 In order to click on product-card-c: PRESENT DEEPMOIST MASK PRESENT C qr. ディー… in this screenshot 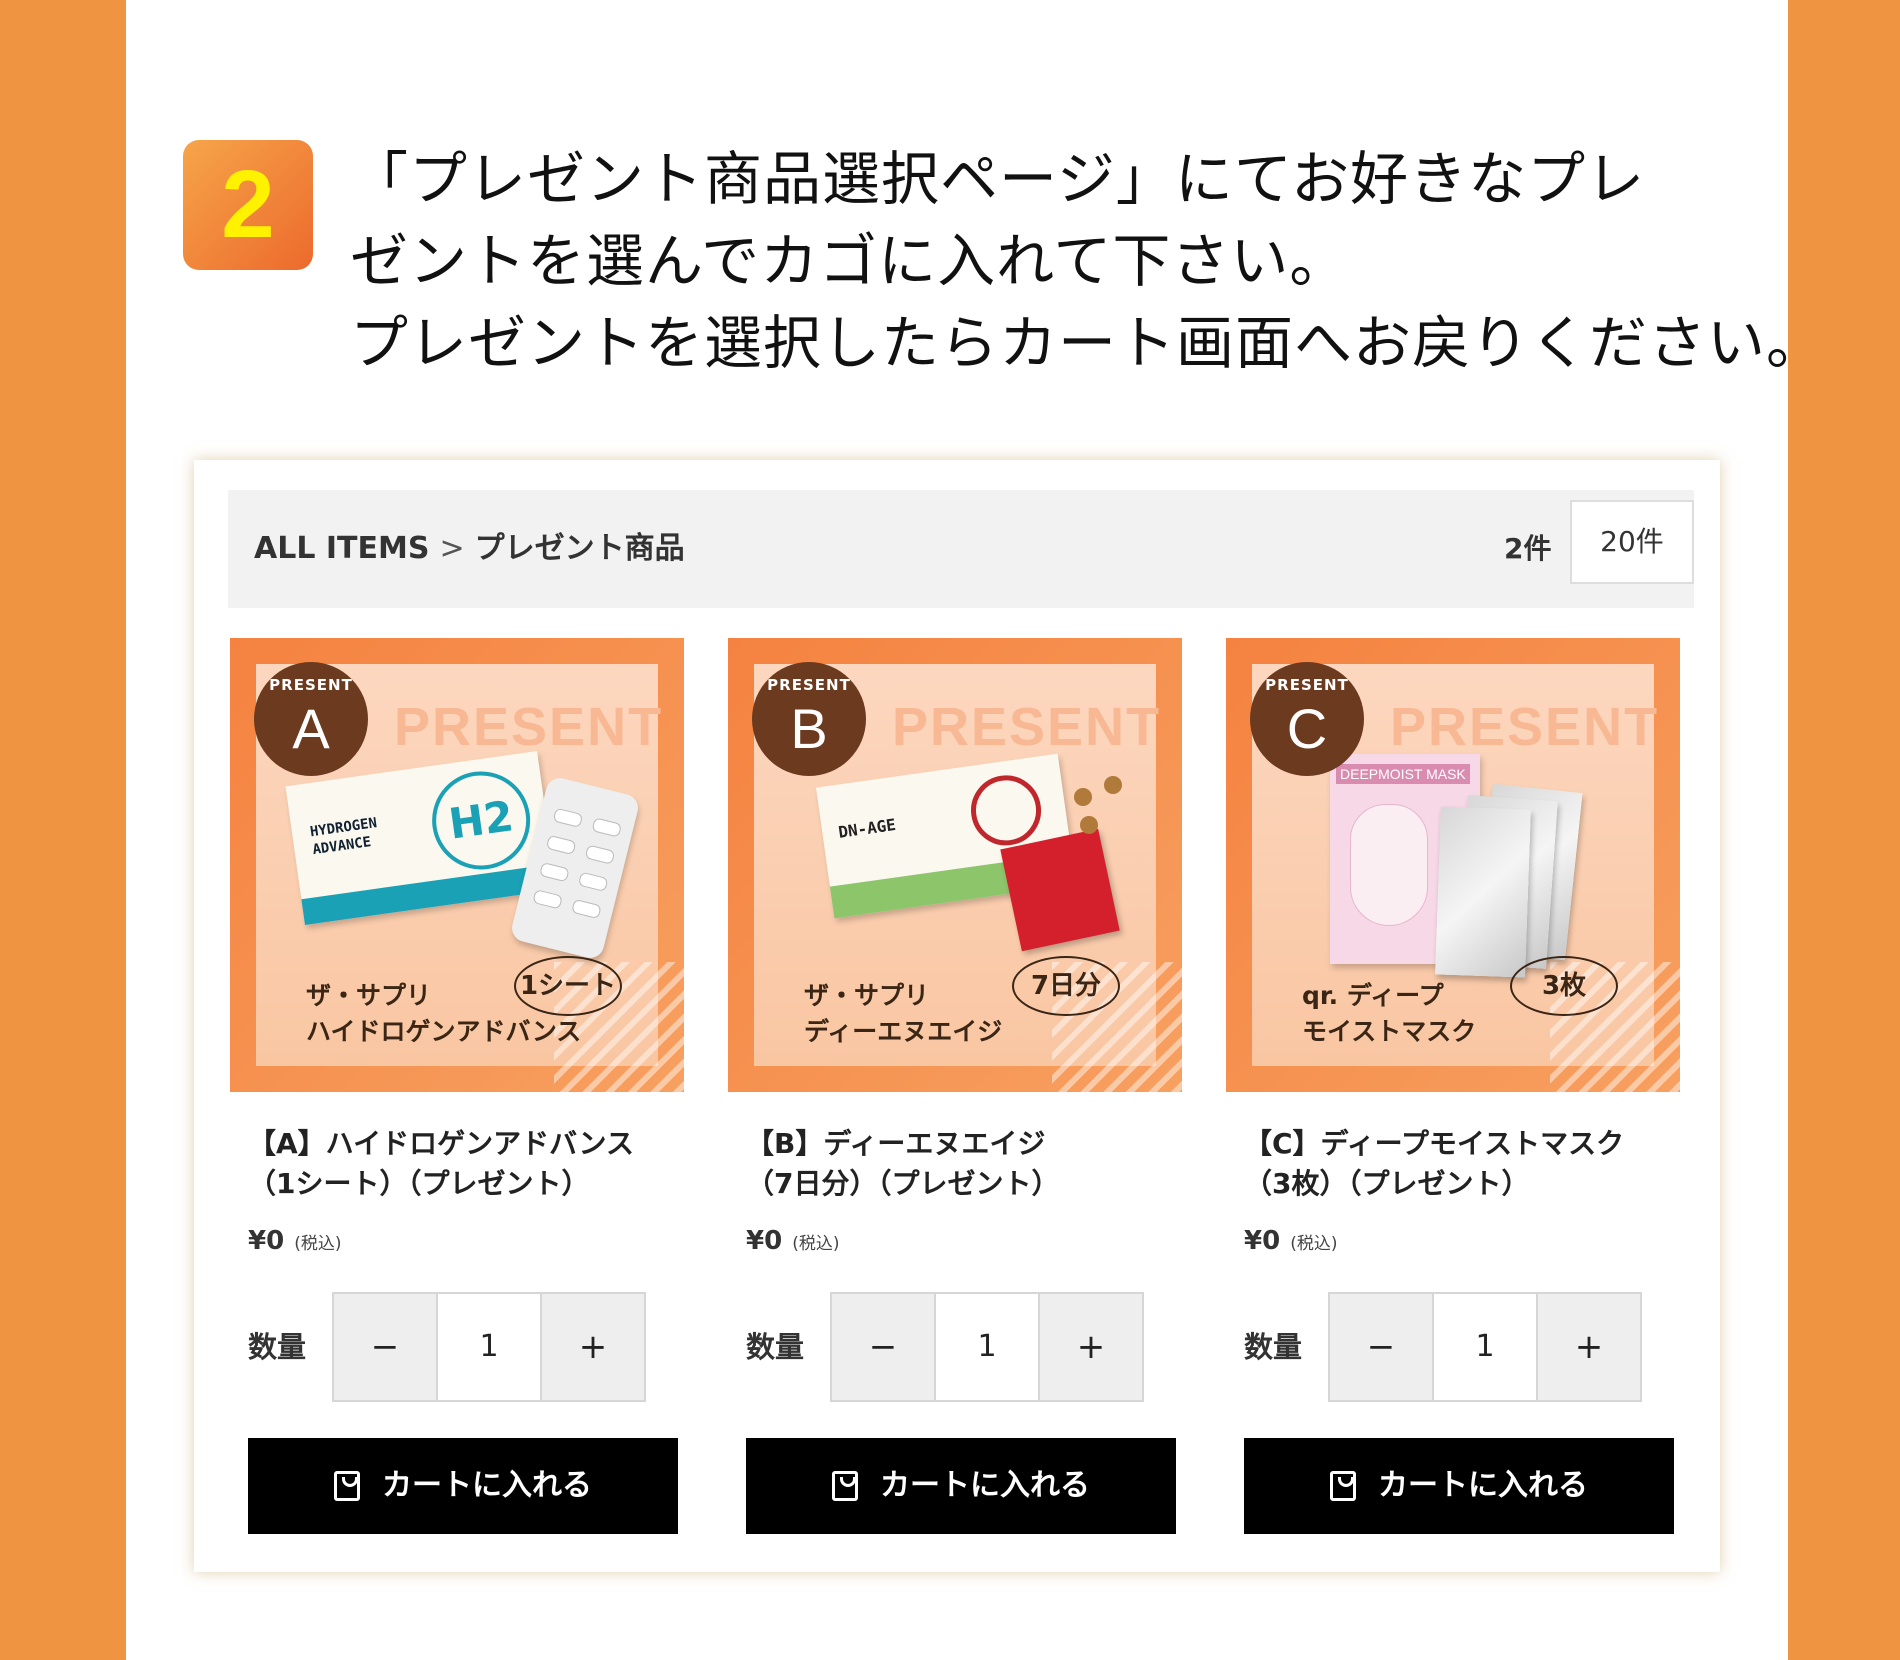, I will do `click(1453, 1086)`.